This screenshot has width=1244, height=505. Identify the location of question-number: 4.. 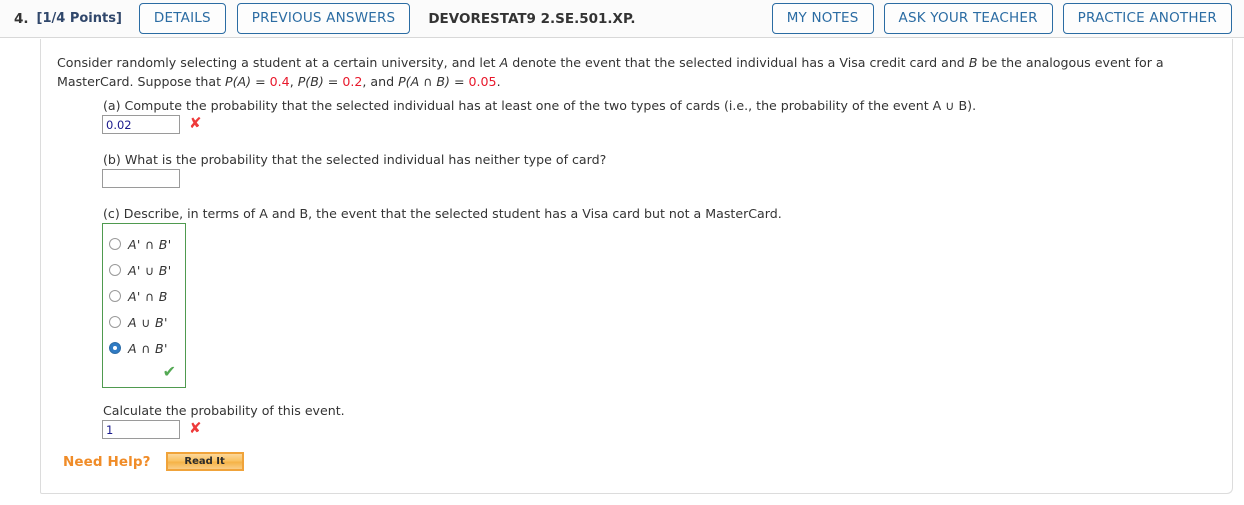
(21, 18).